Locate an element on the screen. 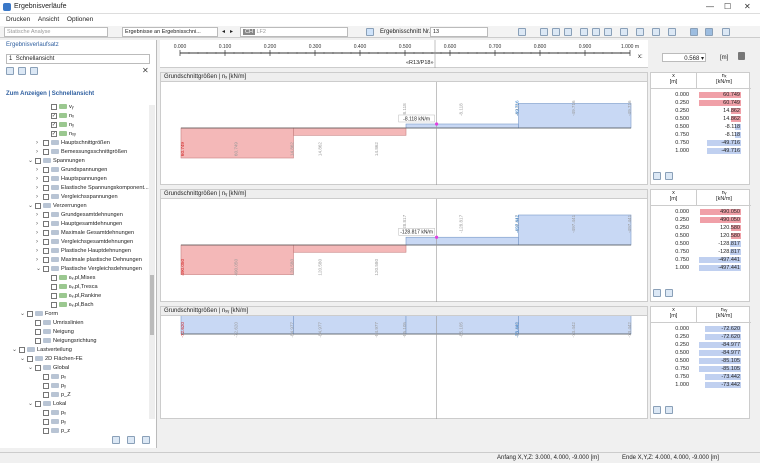  lock-icon is located at coordinates (741, 56).